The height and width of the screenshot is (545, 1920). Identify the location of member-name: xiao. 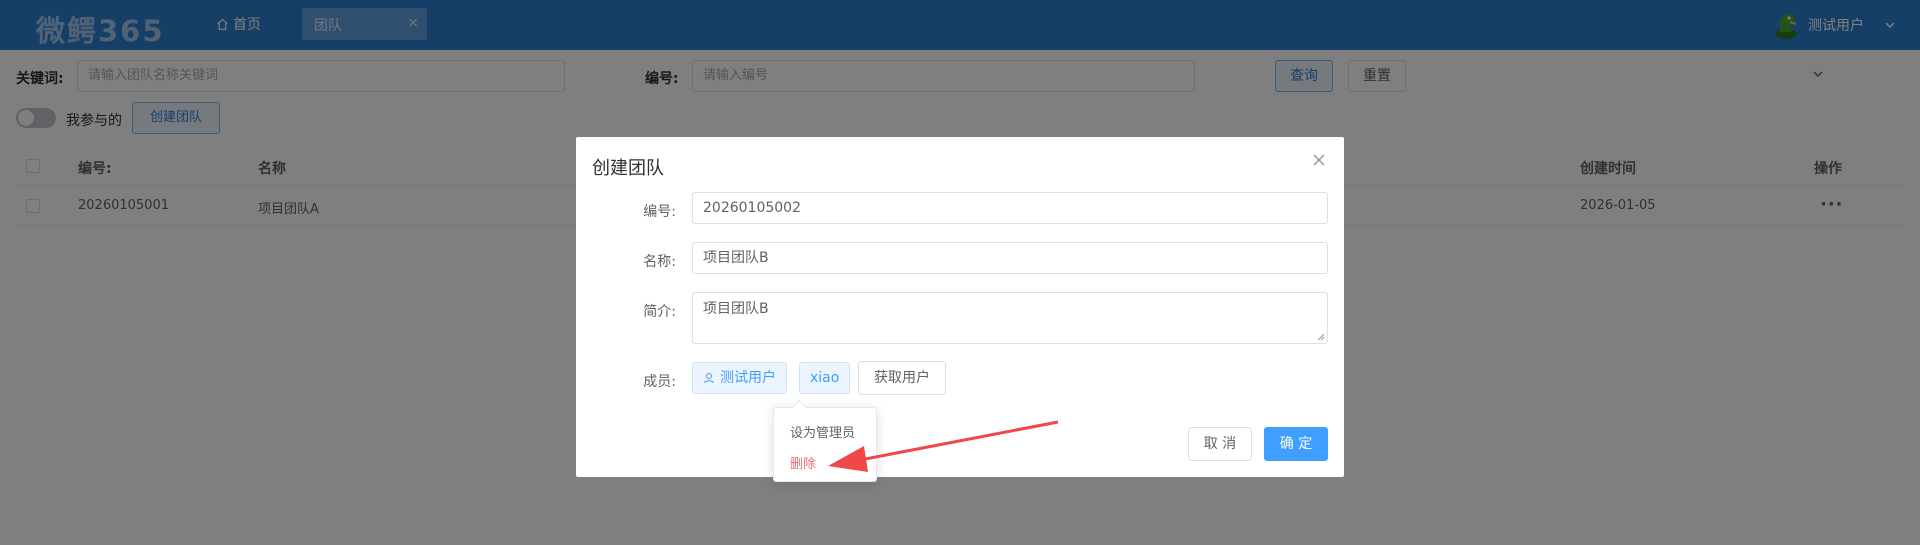
(825, 378).